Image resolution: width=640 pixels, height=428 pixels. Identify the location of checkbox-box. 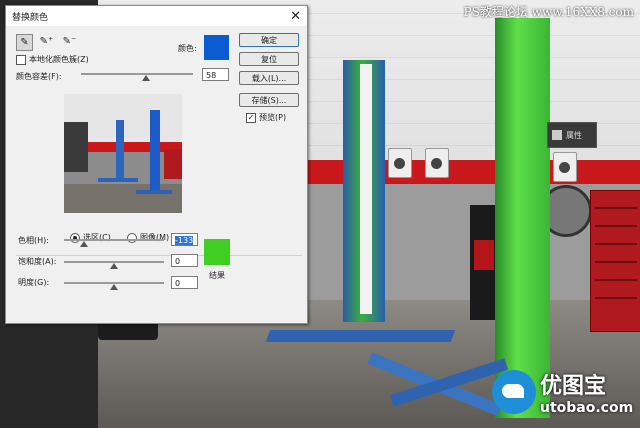
(21, 59).